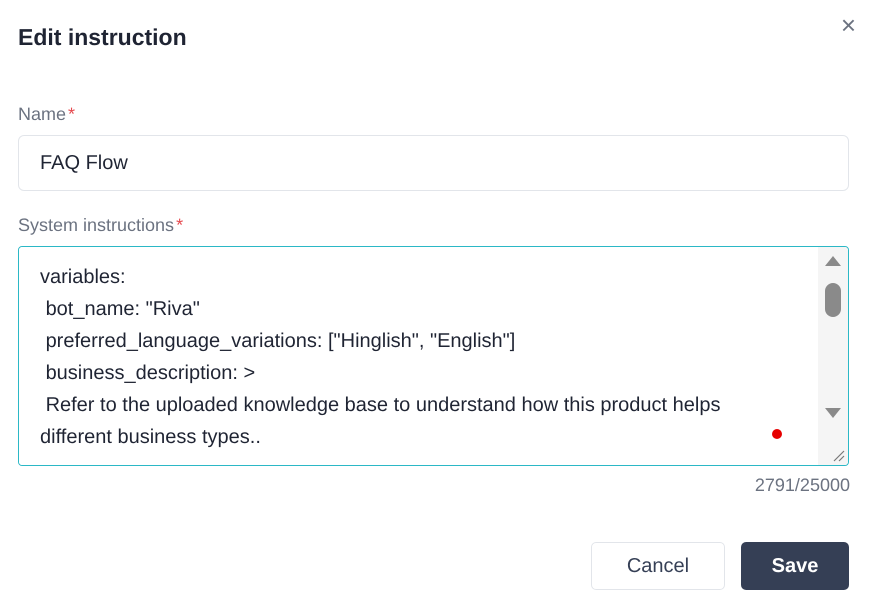  I want to click on cancel-button: Cancel, so click(658, 566).